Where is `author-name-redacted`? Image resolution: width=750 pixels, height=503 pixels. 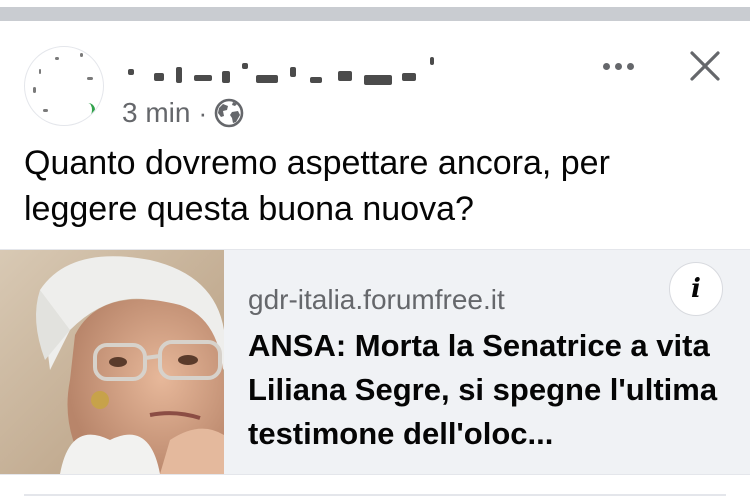
author-name-redacted is located at coordinates (284, 73).